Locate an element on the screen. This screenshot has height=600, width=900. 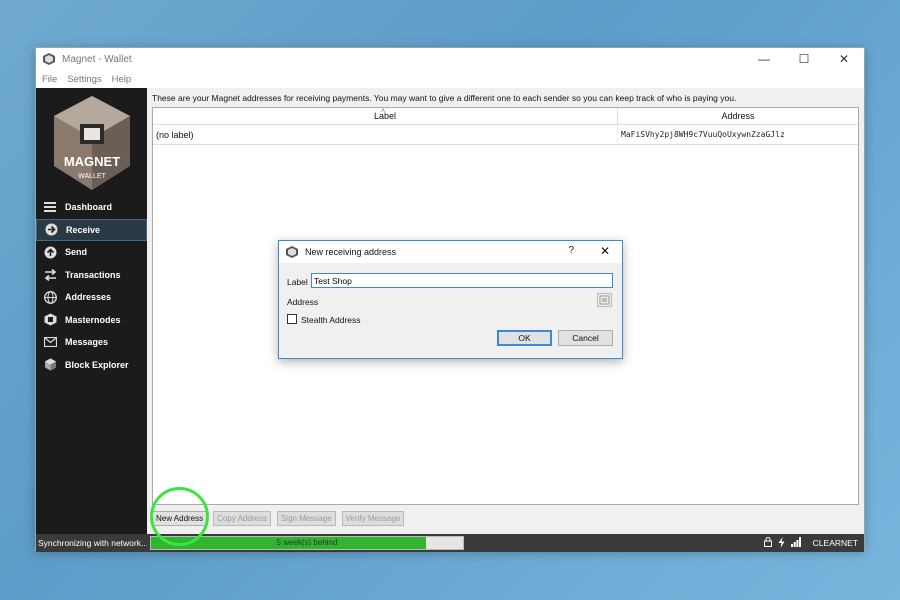
sidebar-item-addresses: Addresses is located at coordinates (91, 297).